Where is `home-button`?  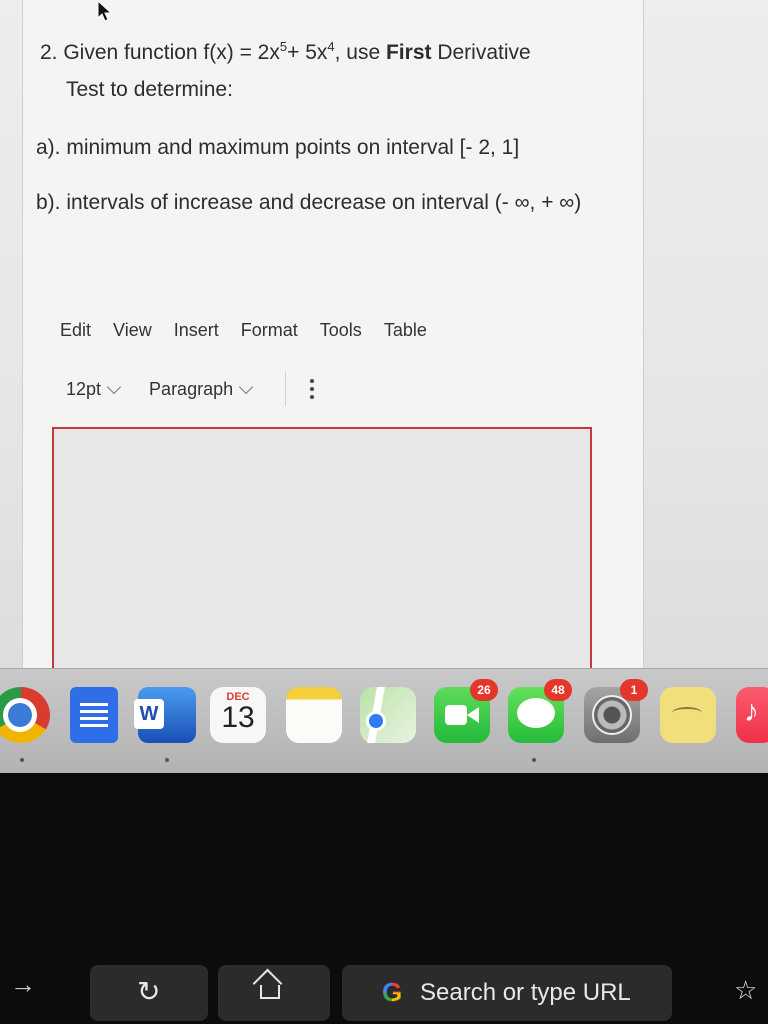 home-button is located at coordinates (274, 993).